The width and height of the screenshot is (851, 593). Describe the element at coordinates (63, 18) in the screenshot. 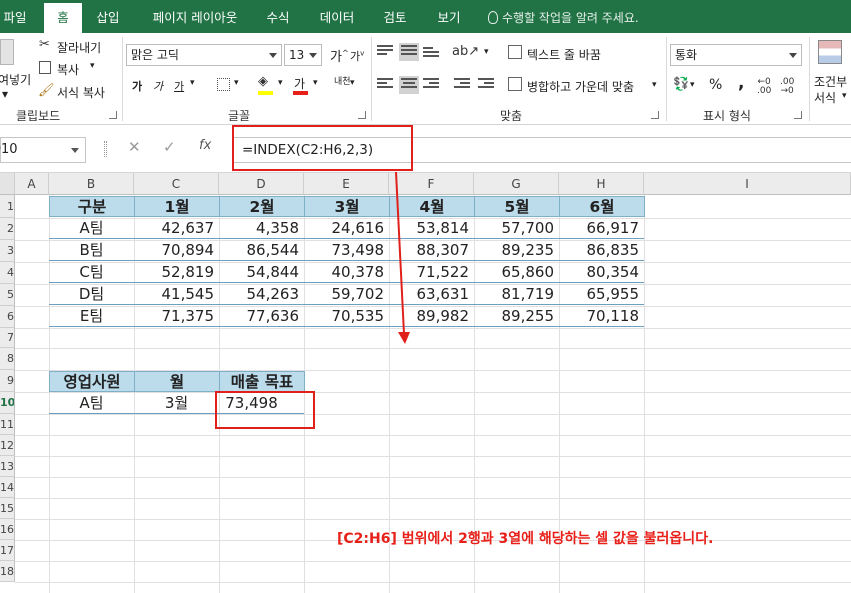

I see `tab-home: 홈` at that location.